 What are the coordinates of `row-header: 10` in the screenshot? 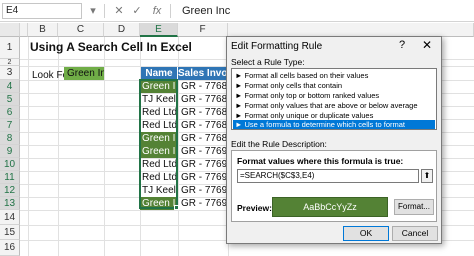 It's located at (10, 164).